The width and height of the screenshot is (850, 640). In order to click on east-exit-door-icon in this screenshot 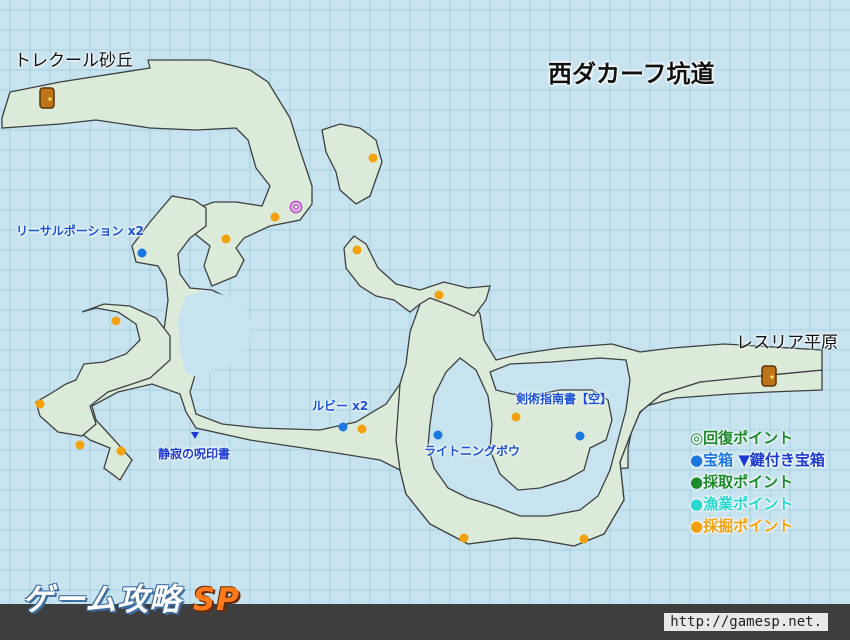, I will do `click(769, 376)`.